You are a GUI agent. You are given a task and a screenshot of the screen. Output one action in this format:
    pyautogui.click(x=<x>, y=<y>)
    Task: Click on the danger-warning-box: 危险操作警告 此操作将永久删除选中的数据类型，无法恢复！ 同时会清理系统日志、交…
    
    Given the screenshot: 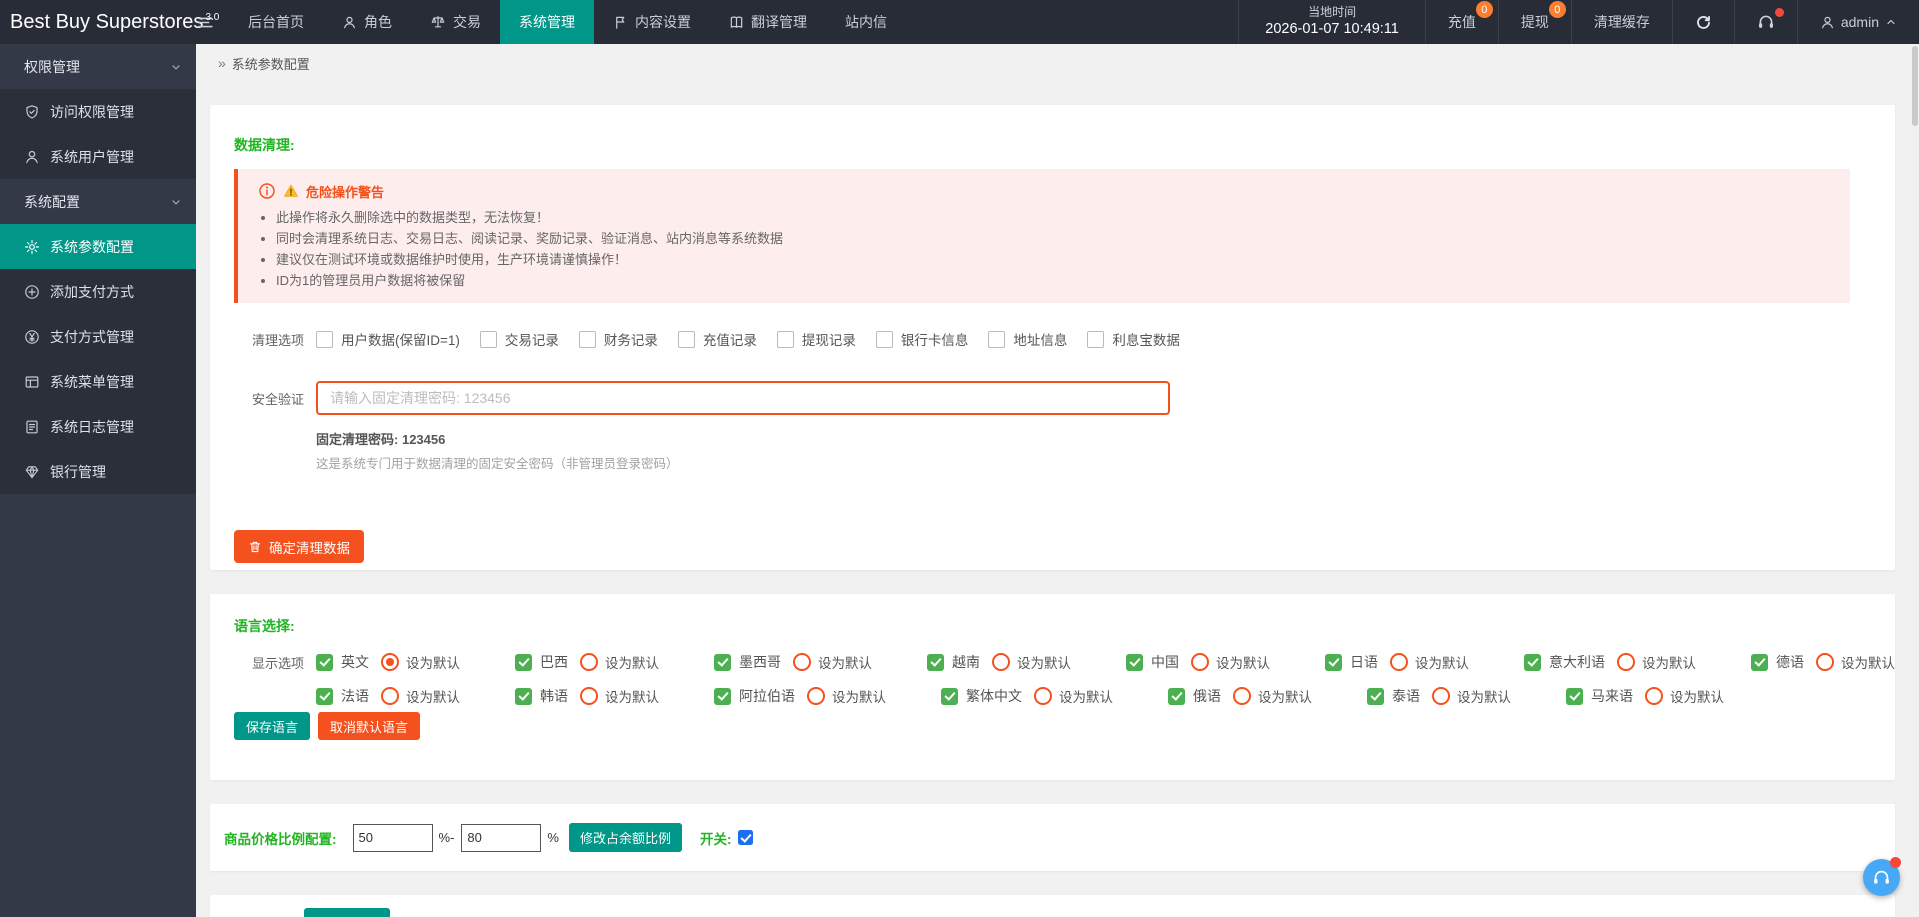 What is the action you would take?
    pyautogui.click(x=1042, y=236)
    